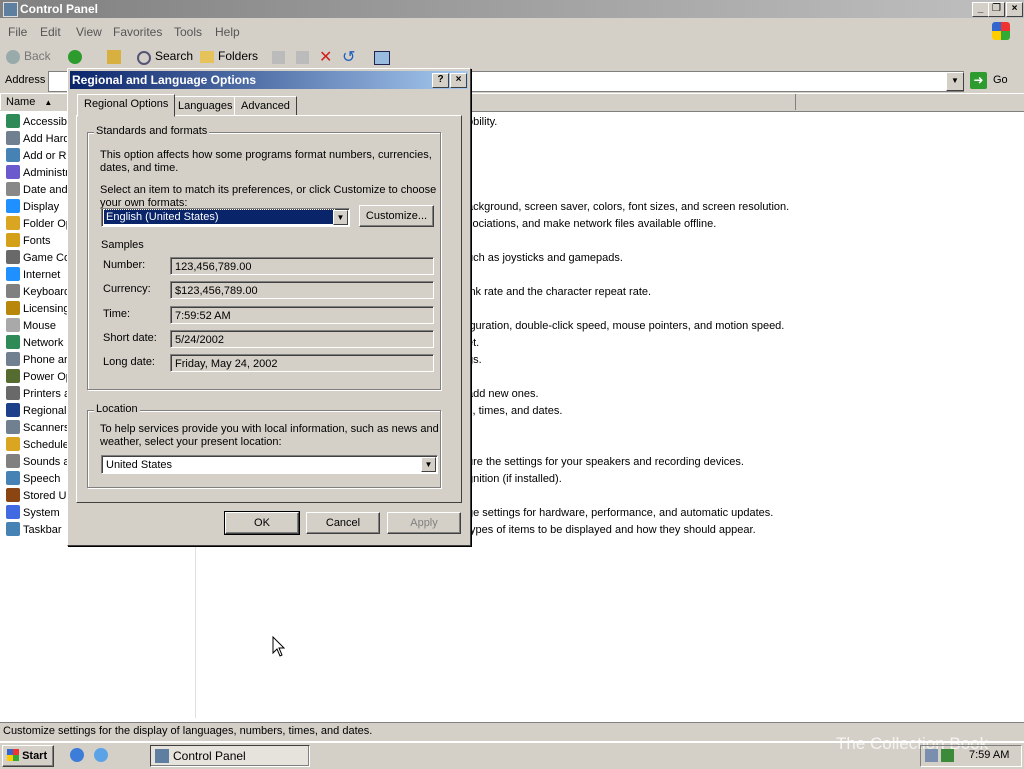  Describe the element at coordinates (126, 105) in the screenshot. I see `tab-regional-options: Regional Options` at that location.